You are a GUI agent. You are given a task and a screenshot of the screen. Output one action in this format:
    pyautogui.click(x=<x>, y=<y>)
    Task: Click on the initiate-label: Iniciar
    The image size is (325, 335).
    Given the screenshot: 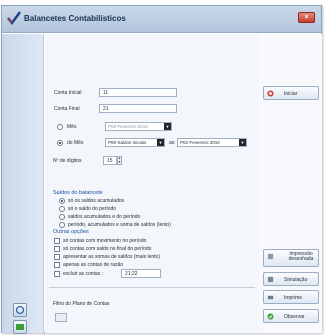 What is the action you would take?
    pyautogui.click(x=291, y=94)
    